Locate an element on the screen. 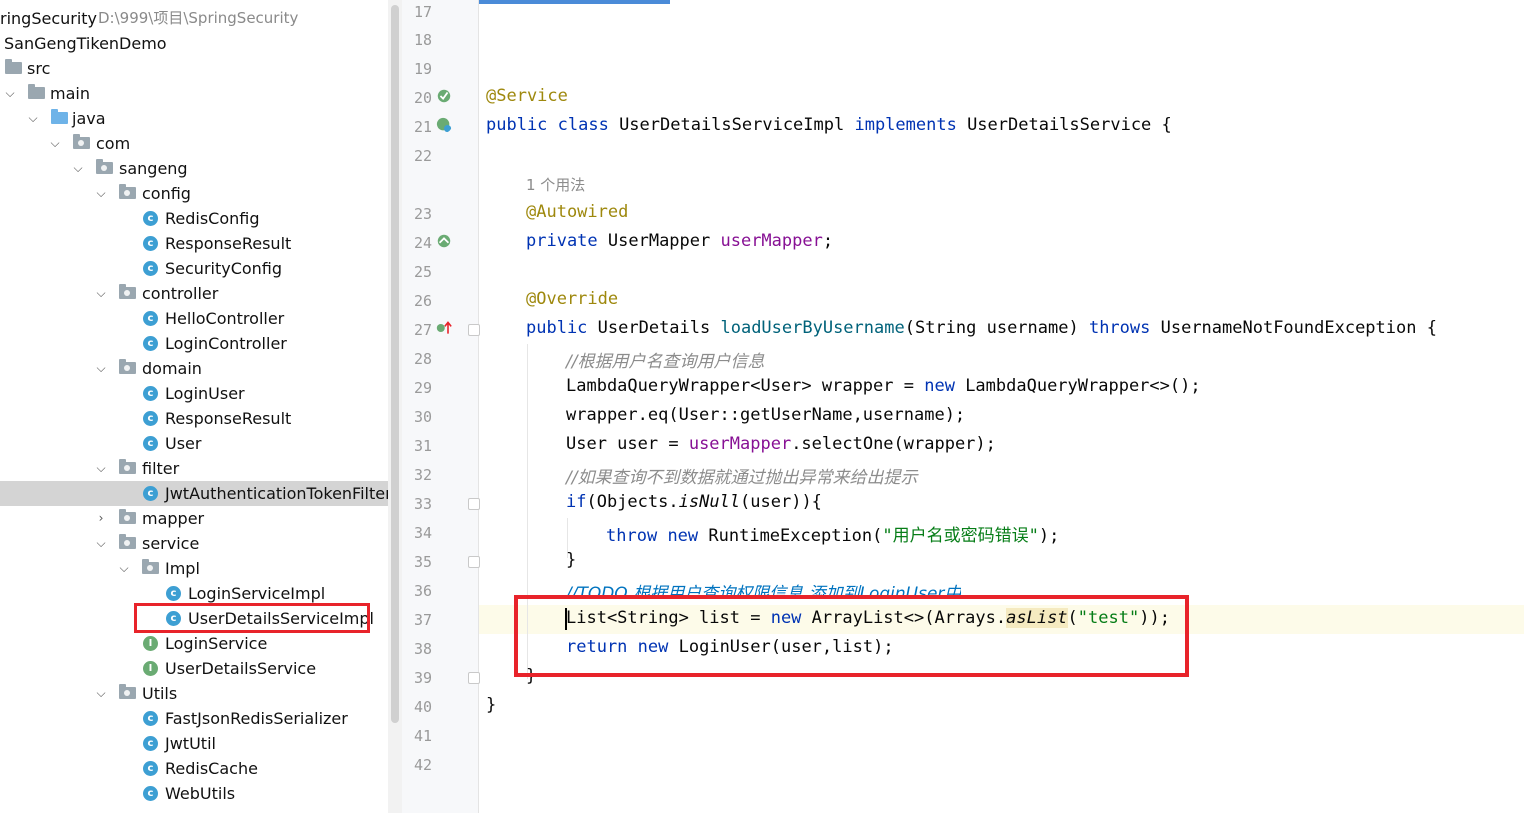 The image size is (1524, 813). code-line-28: //根据用户名查询用户信息 is located at coordinates (665, 362).